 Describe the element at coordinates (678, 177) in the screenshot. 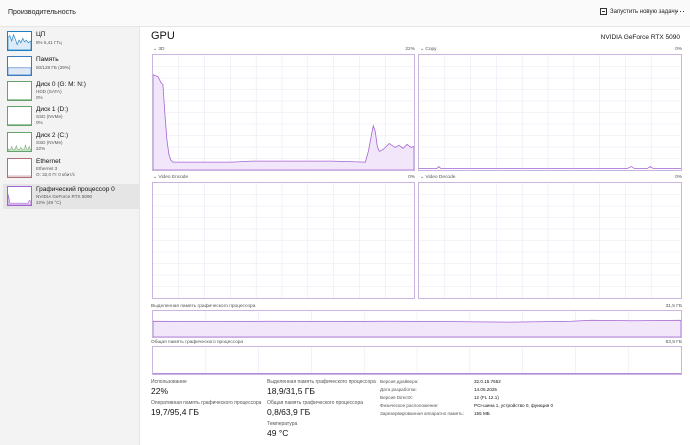

I see `engine-video-decode-percent: 0%` at that location.